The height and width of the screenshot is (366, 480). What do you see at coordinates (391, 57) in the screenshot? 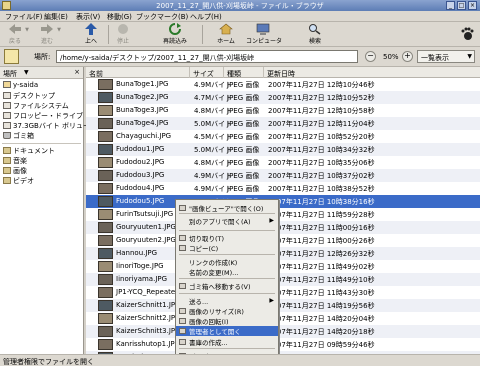
I see `zoom-level: 50%` at bounding box center [391, 57].